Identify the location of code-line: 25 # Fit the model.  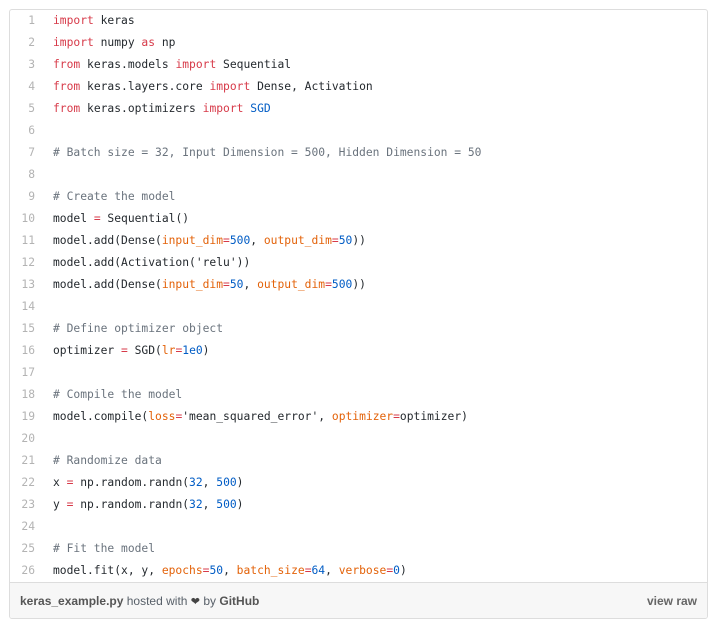
(358, 549).